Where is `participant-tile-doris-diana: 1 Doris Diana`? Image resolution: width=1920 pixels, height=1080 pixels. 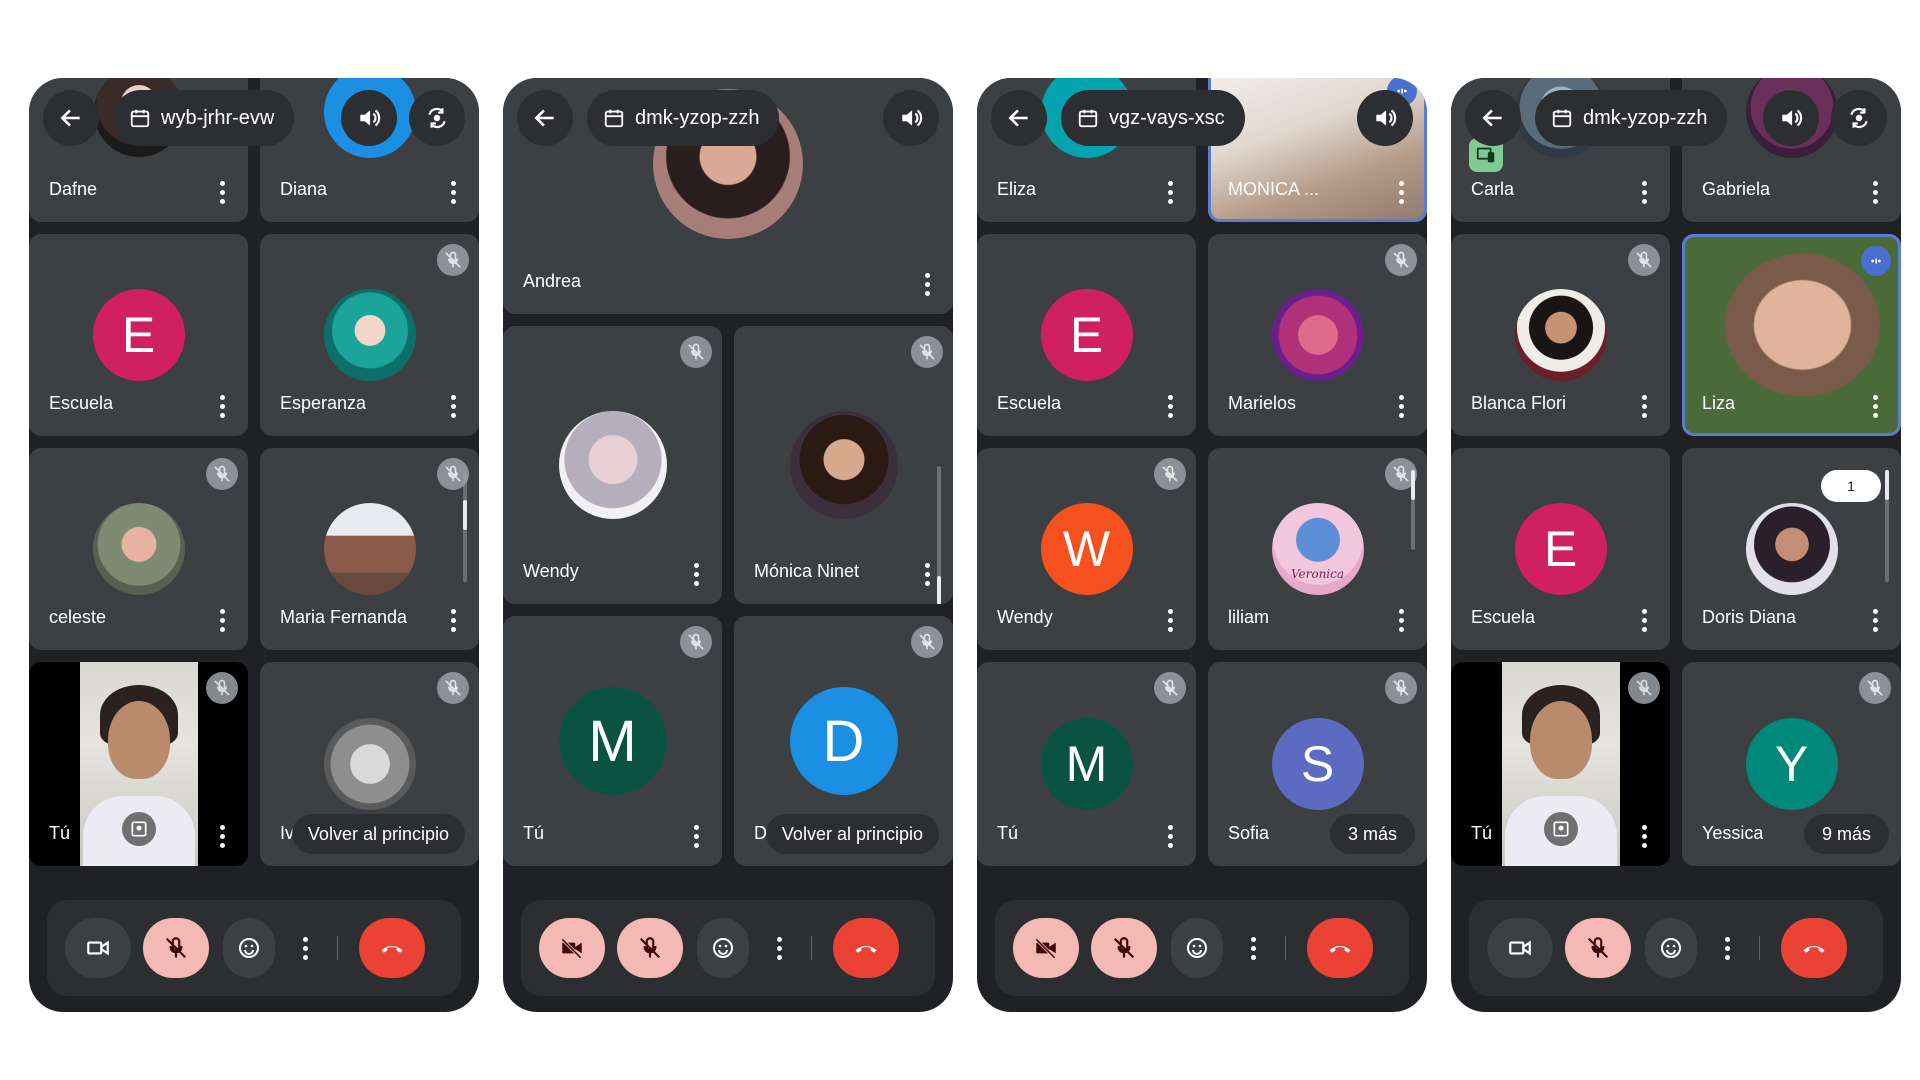 participant-tile-doris-diana: 1 Doris Diana is located at coordinates (1791, 549).